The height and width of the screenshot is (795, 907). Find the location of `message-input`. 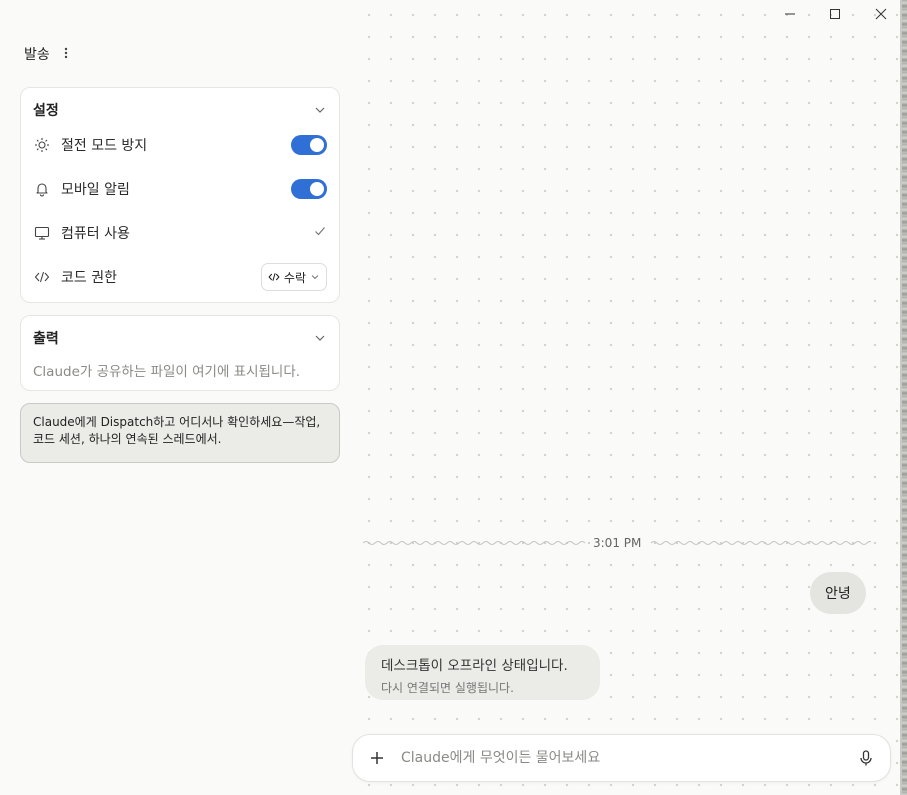

message-input is located at coordinates (627, 758).